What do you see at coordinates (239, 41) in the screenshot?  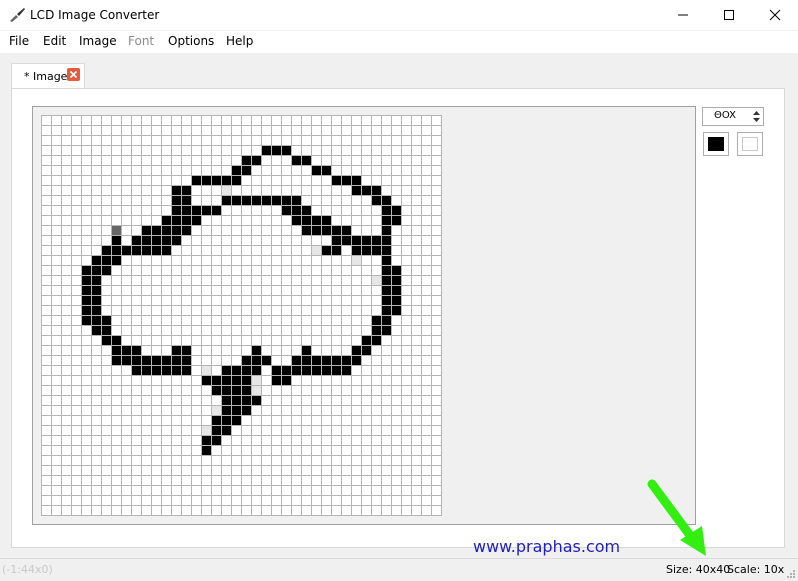 I see `menu-help: Help` at bounding box center [239, 41].